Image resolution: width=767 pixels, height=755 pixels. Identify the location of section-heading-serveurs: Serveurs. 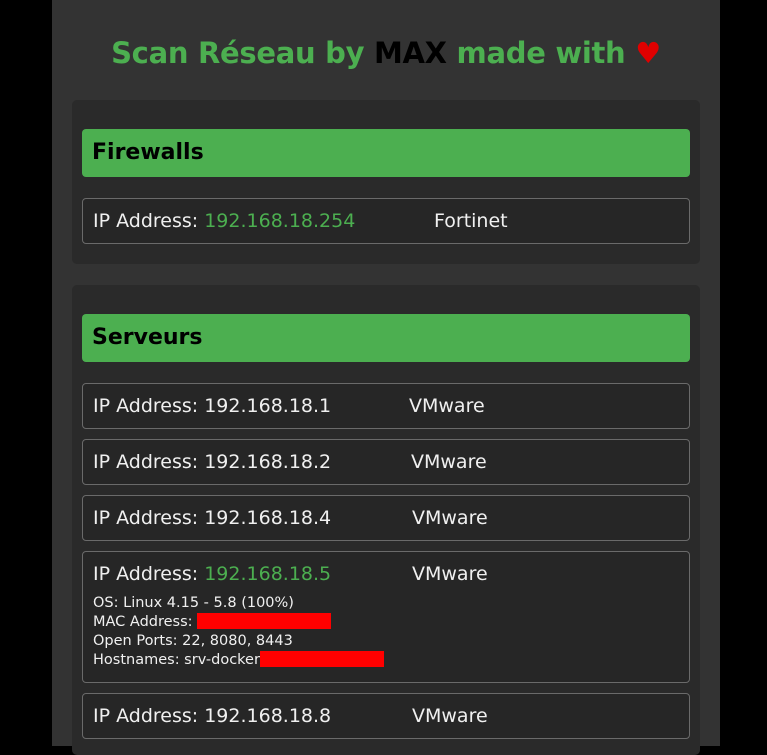
(386, 338).